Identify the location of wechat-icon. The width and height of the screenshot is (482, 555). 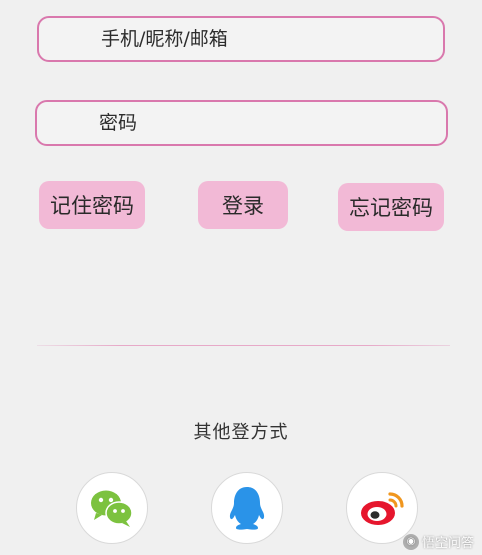
(112, 508).